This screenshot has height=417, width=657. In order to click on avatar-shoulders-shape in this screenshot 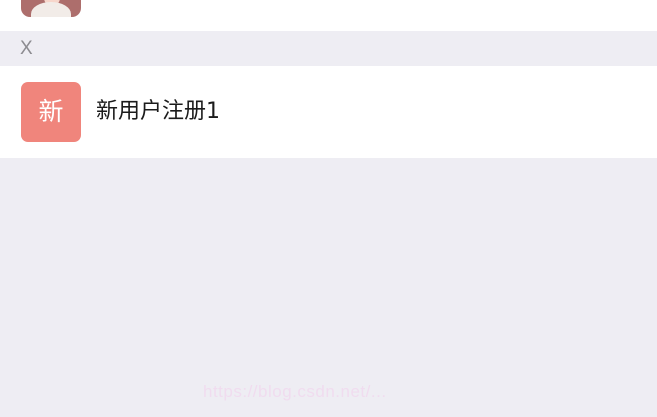, I will do `click(51, 9)`.